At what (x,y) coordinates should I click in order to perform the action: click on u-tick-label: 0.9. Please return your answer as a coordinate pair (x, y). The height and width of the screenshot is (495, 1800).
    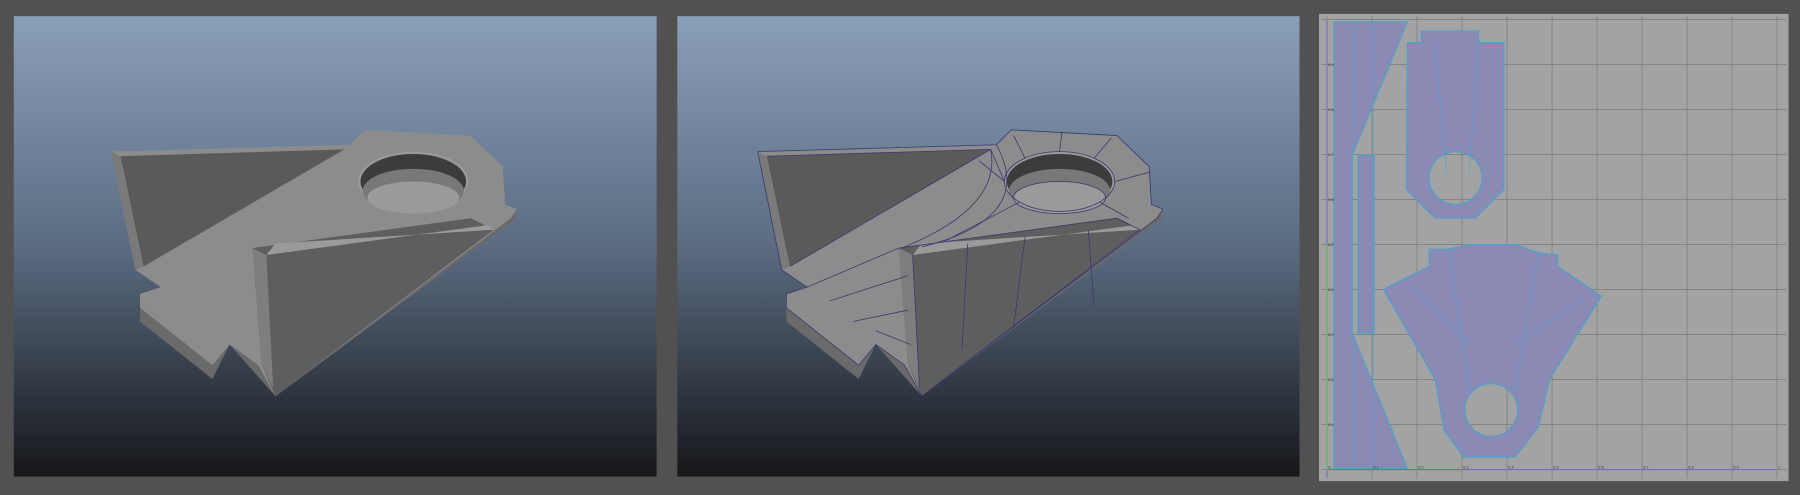
    Looking at the image, I should click on (1735, 467).